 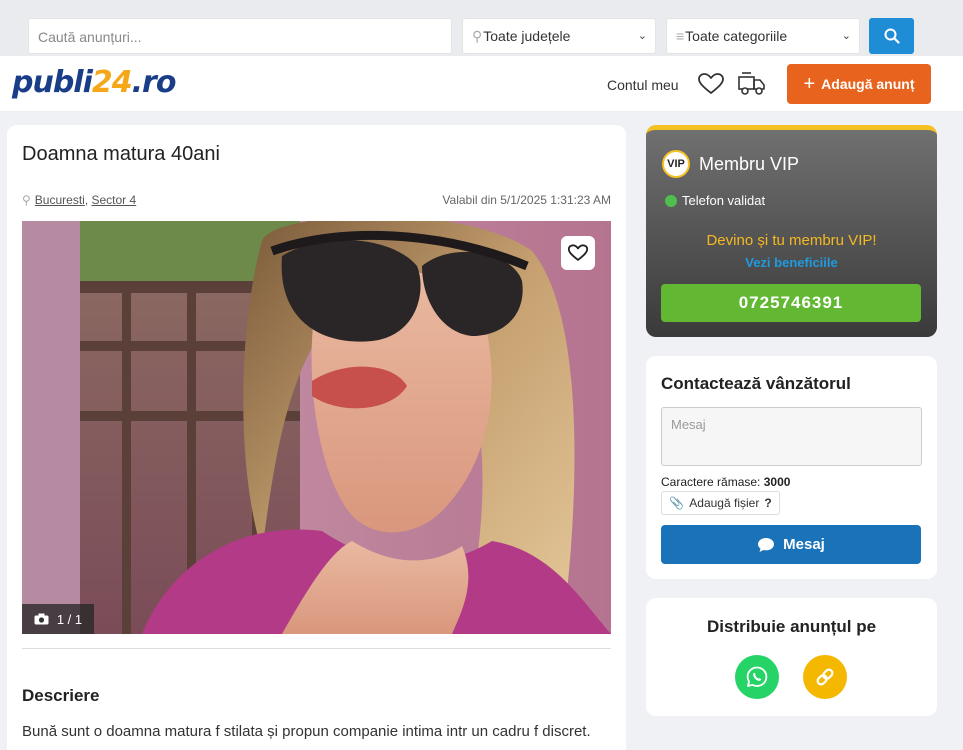 What do you see at coordinates (752, 86) in the screenshot?
I see `delivery-truck-icon` at bounding box center [752, 86].